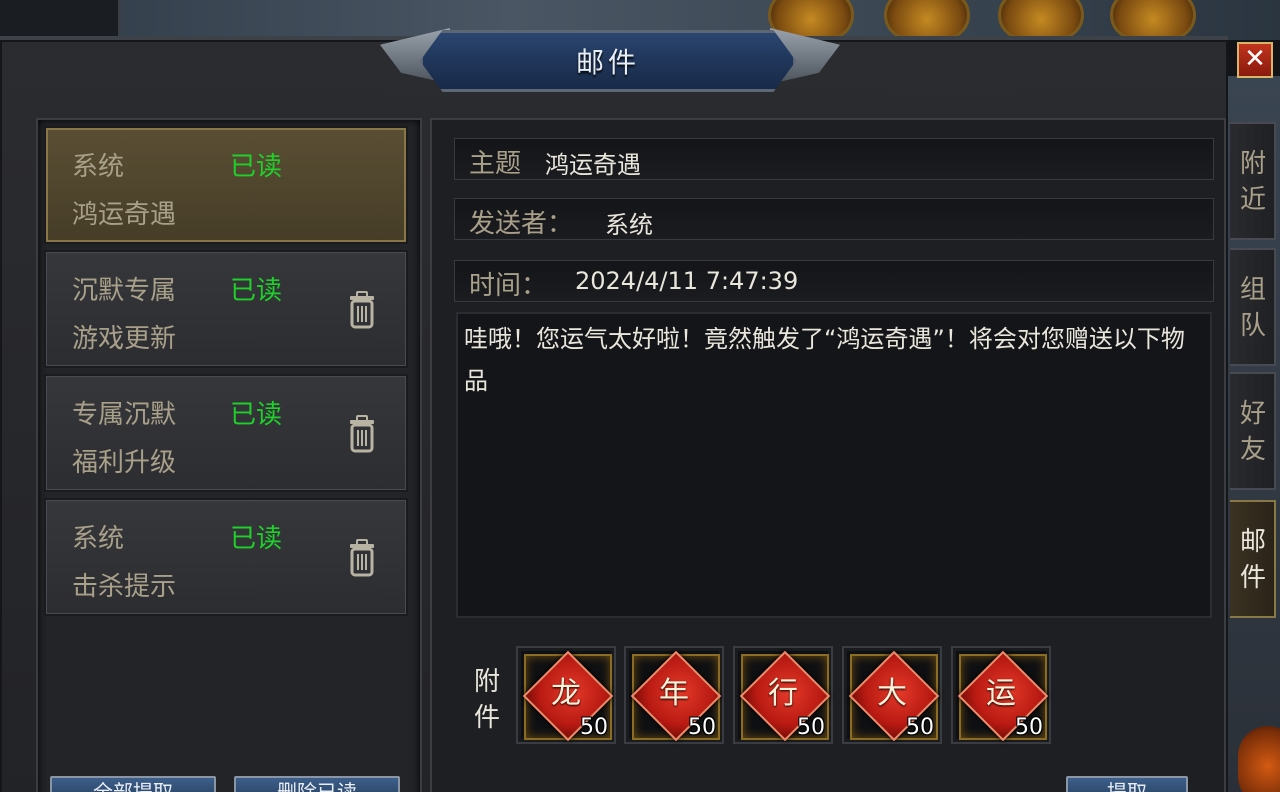 The width and height of the screenshot is (1280, 792). What do you see at coordinates (521, 224) in the screenshot?
I see `sender-label: 发送者：` at bounding box center [521, 224].